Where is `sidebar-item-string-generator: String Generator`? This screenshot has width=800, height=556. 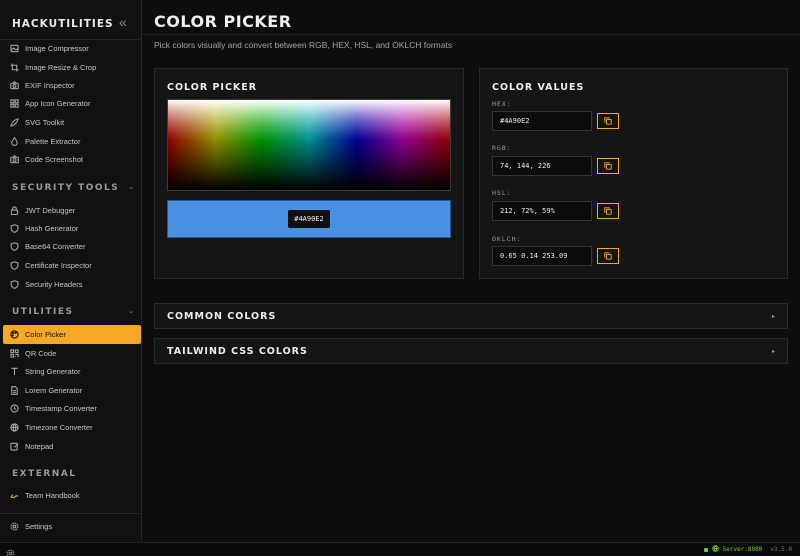
sidebar-item-string-generator: String Generator is located at coordinates (72, 371).